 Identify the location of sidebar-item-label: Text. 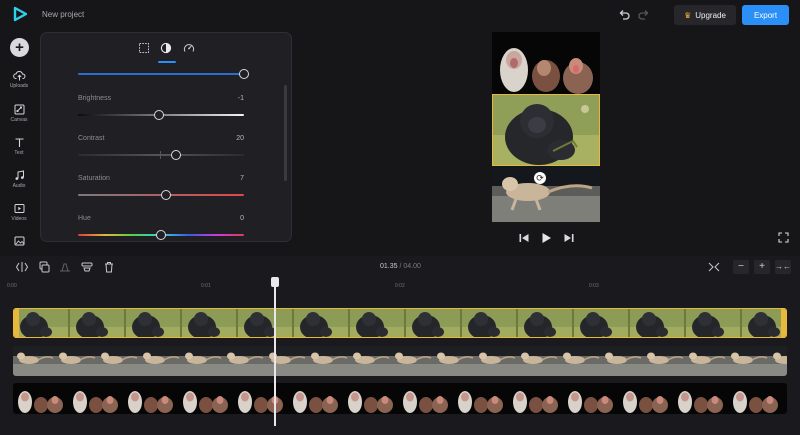
(19, 153).